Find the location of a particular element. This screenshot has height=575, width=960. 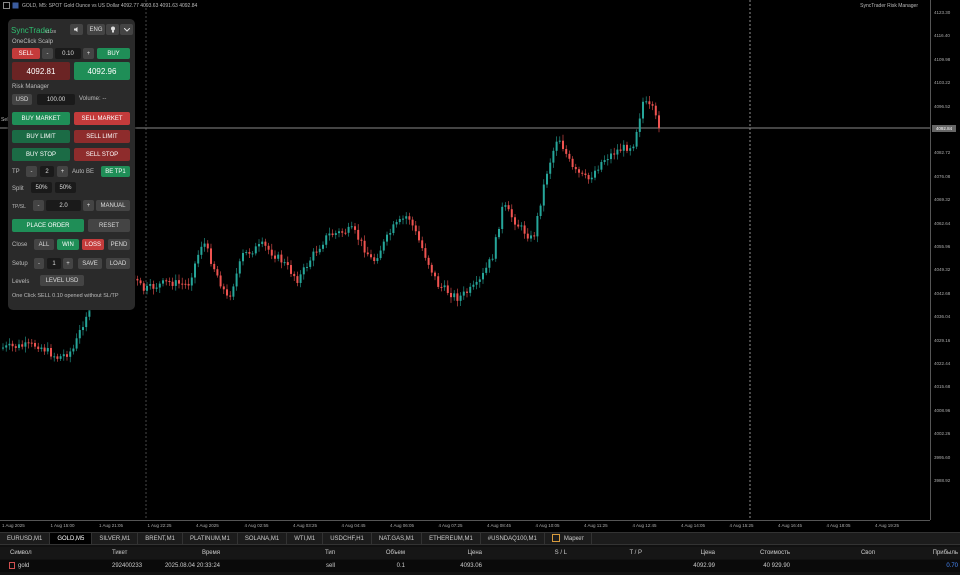

column-header: Символ is located at coordinates (21, 553).